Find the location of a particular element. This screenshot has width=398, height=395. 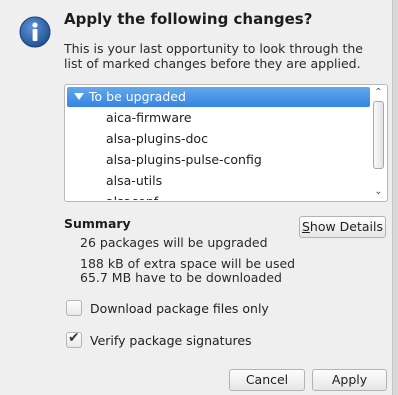

cancel-button: Cancel is located at coordinates (267, 380).